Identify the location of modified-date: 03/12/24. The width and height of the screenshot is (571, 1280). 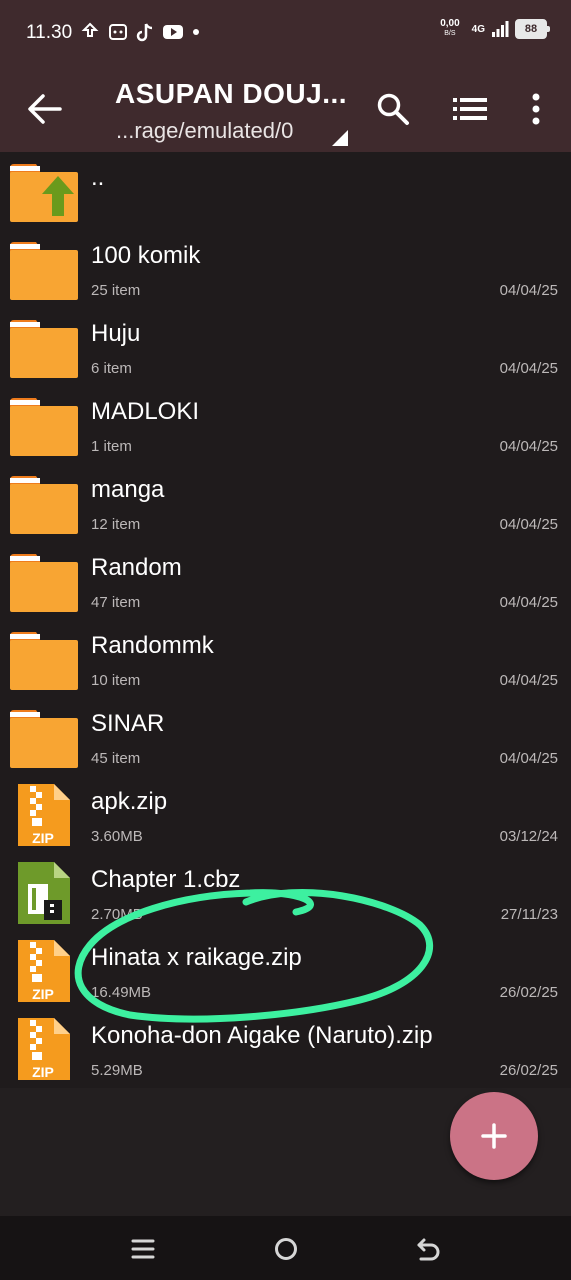
(528, 836).